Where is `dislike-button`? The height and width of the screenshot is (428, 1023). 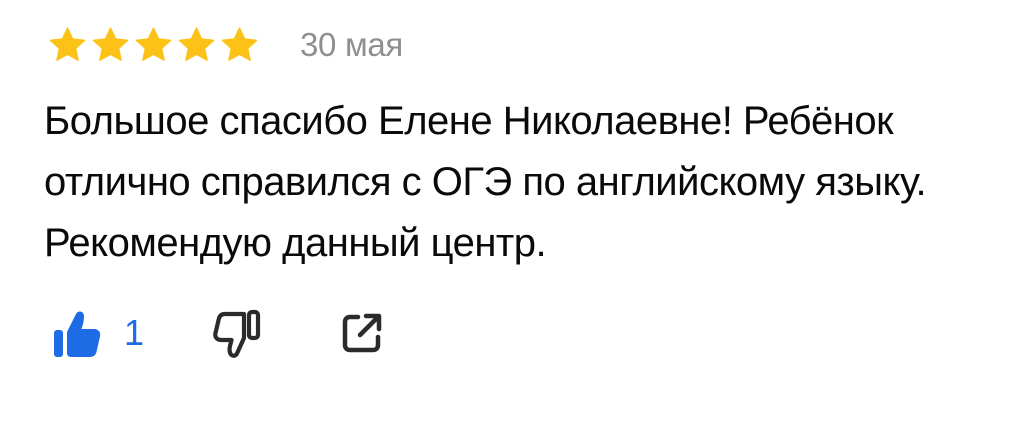 dislike-button is located at coordinates (237, 333).